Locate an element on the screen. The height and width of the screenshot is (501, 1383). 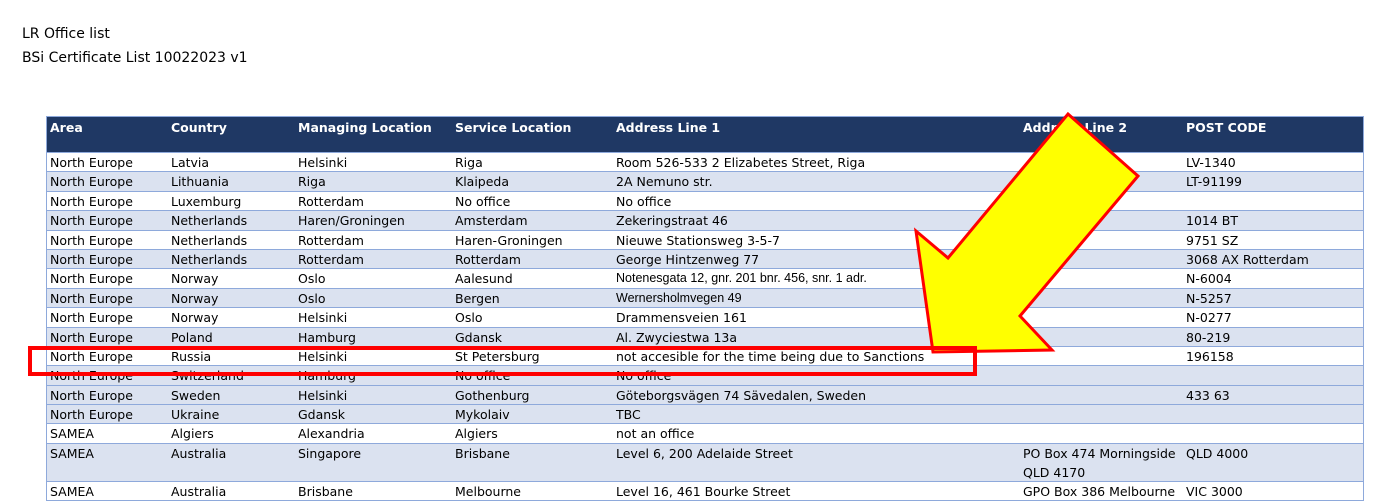
cell-post-code: 196158 is located at coordinates (1210, 356).